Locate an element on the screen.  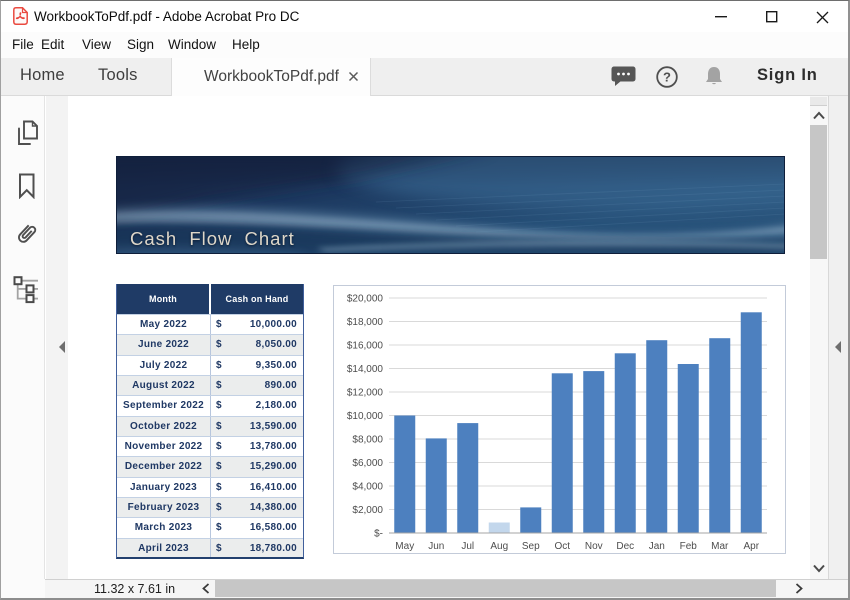
svg-text: $20,000 is located at coordinates (365, 299).